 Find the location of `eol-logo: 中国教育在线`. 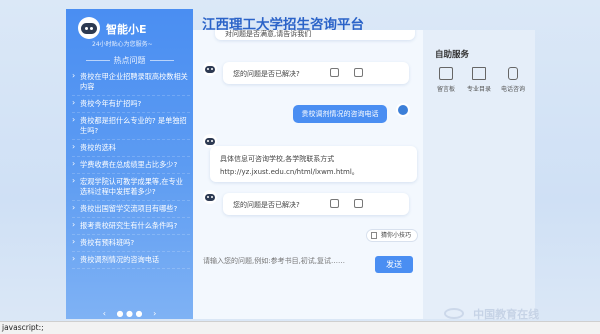

eol-logo: 中国教育在线 is located at coordinates (491, 312).